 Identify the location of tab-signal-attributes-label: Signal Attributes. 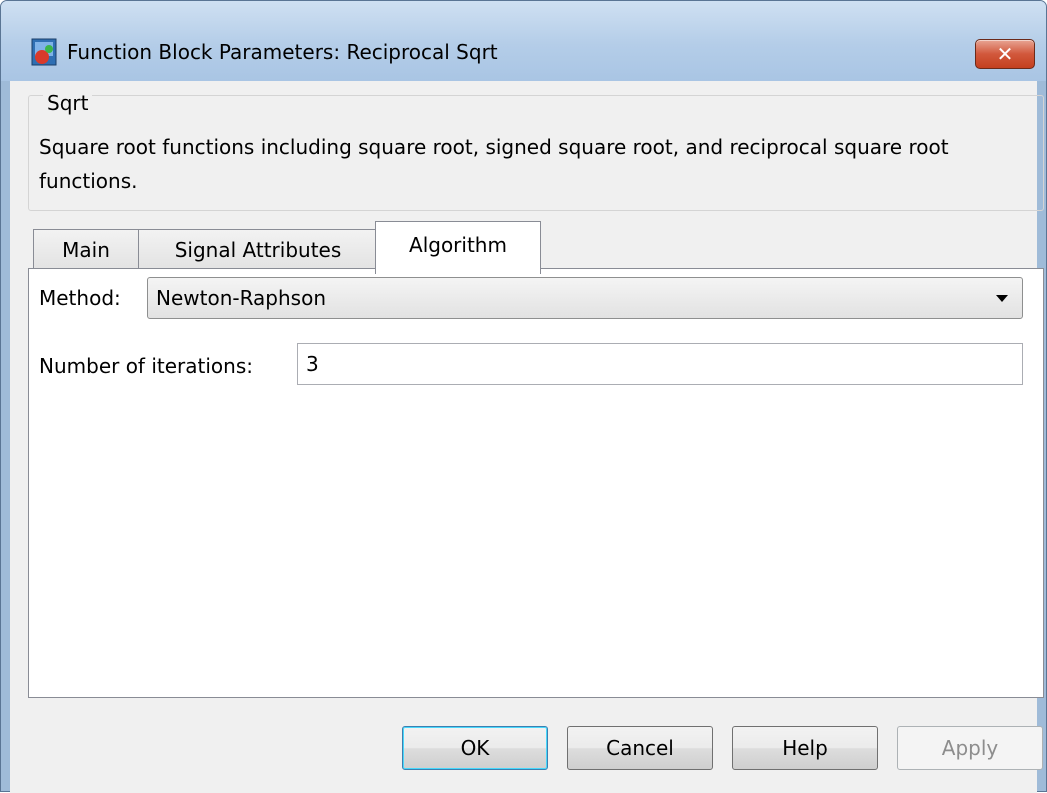
(258, 249).